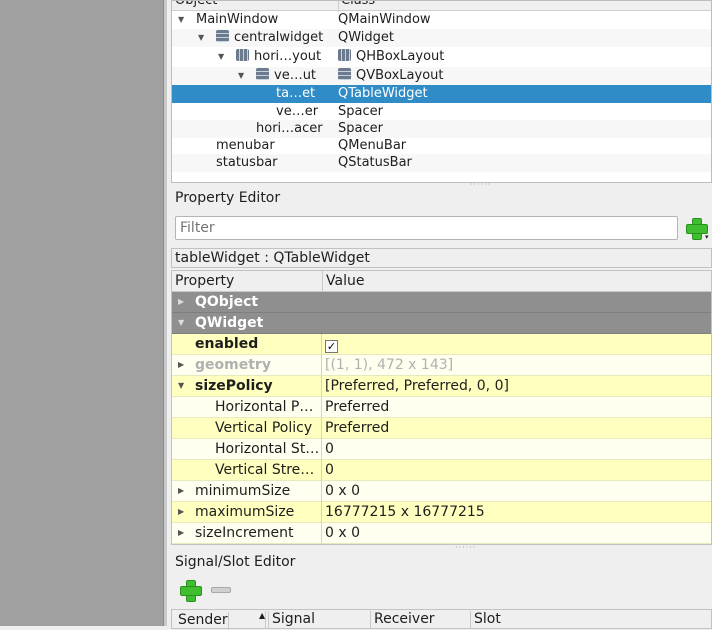 The width and height of the screenshot is (712, 630). What do you see at coordinates (375, 162) in the screenshot?
I see `object-class: QStatusBar` at bounding box center [375, 162].